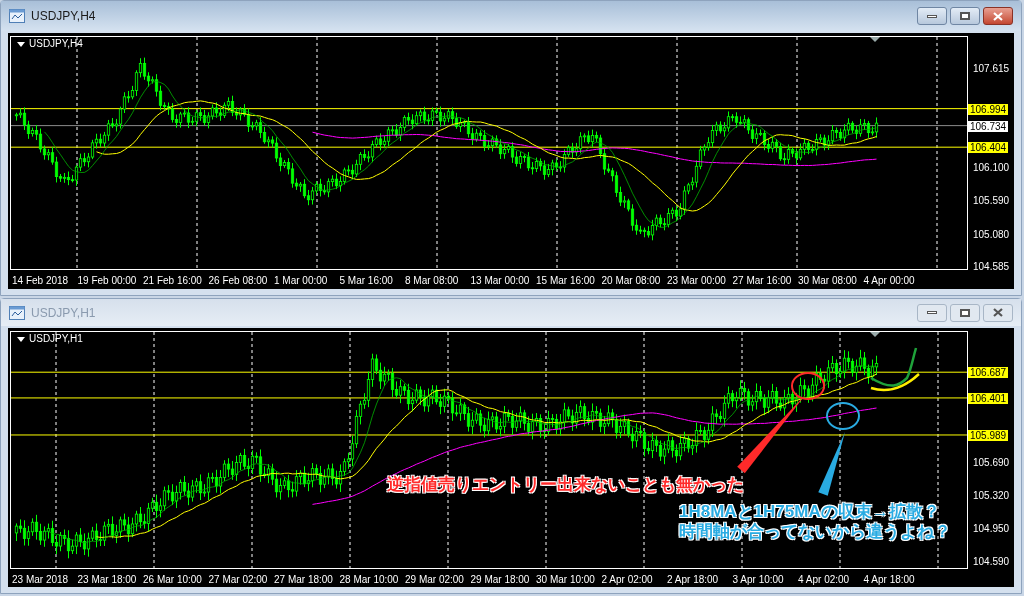 The width and height of the screenshot is (1024, 596). I want to click on time-axis-label: 28 Mar 10:00, so click(369, 580).